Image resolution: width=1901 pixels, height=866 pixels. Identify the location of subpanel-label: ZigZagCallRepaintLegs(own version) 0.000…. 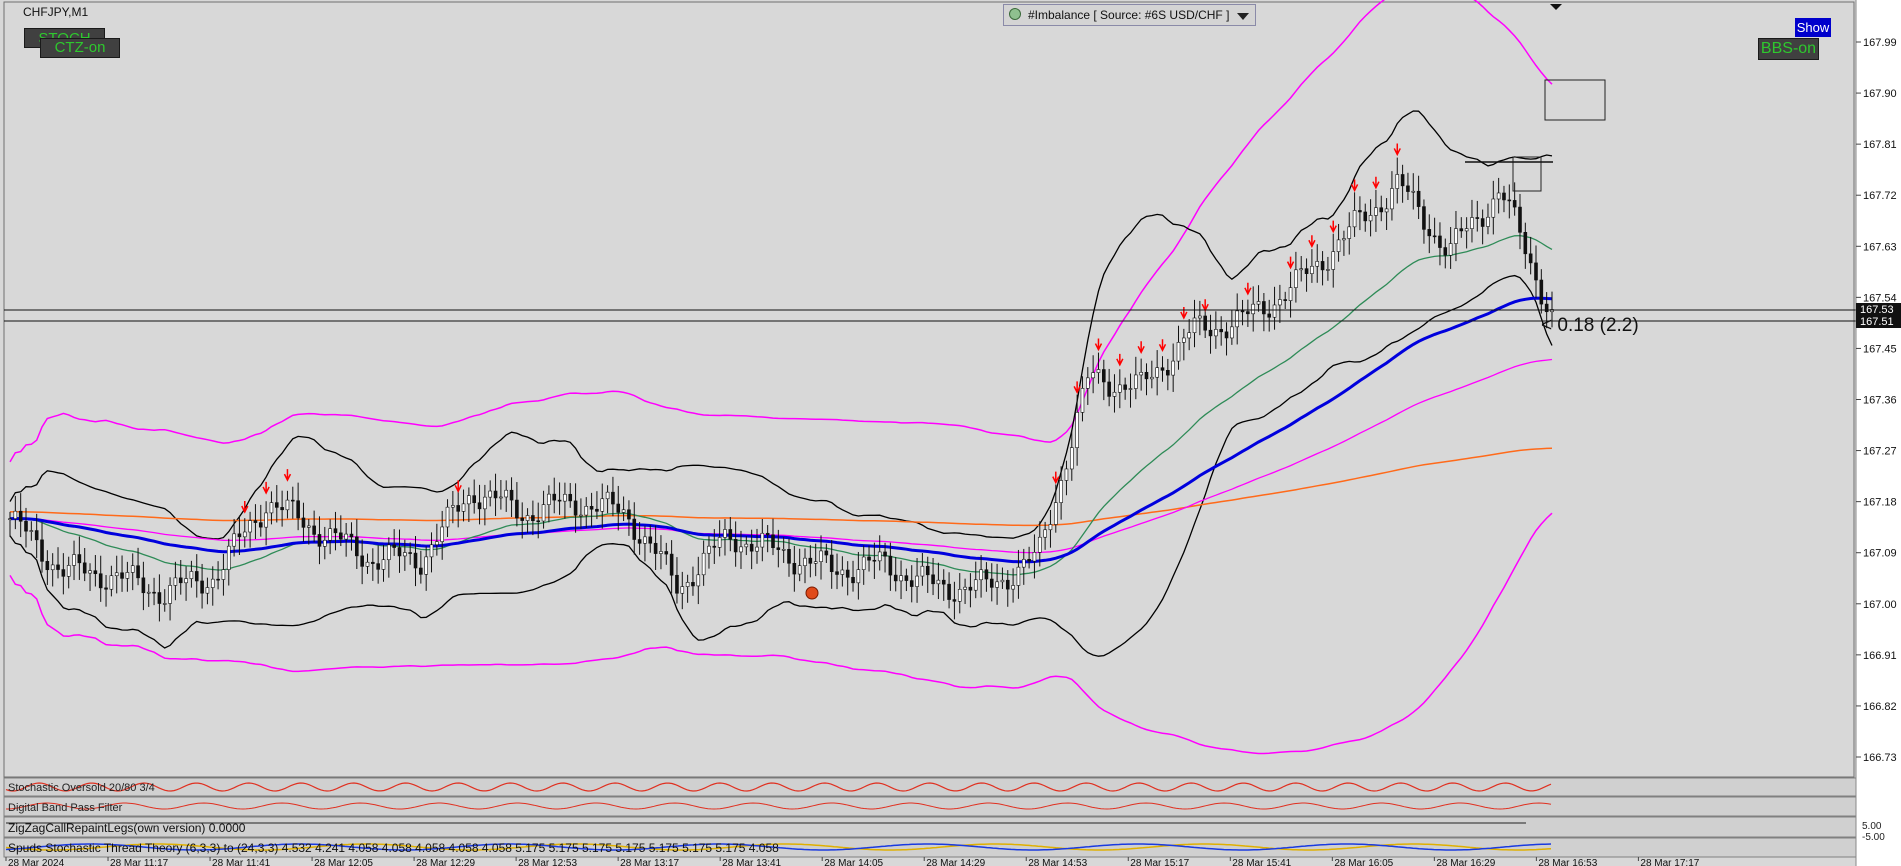
(127, 828).